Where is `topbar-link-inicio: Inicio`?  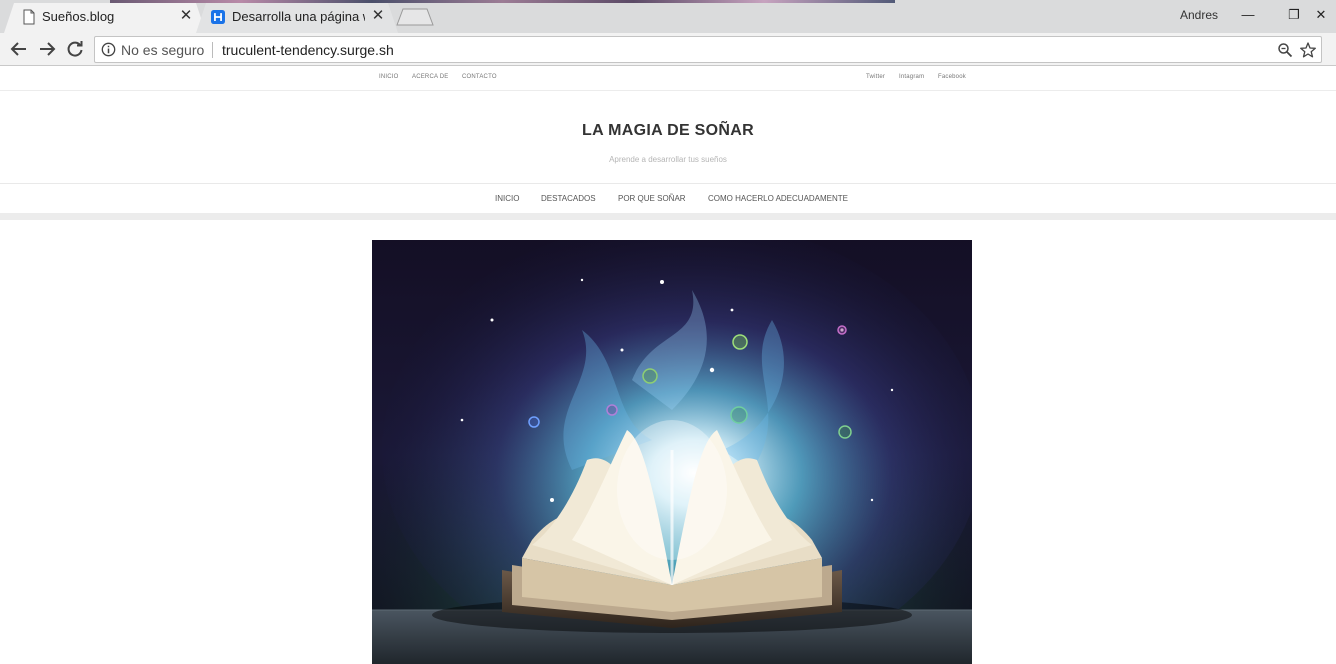
topbar-link-inicio: Inicio is located at coordinates (389, 77).